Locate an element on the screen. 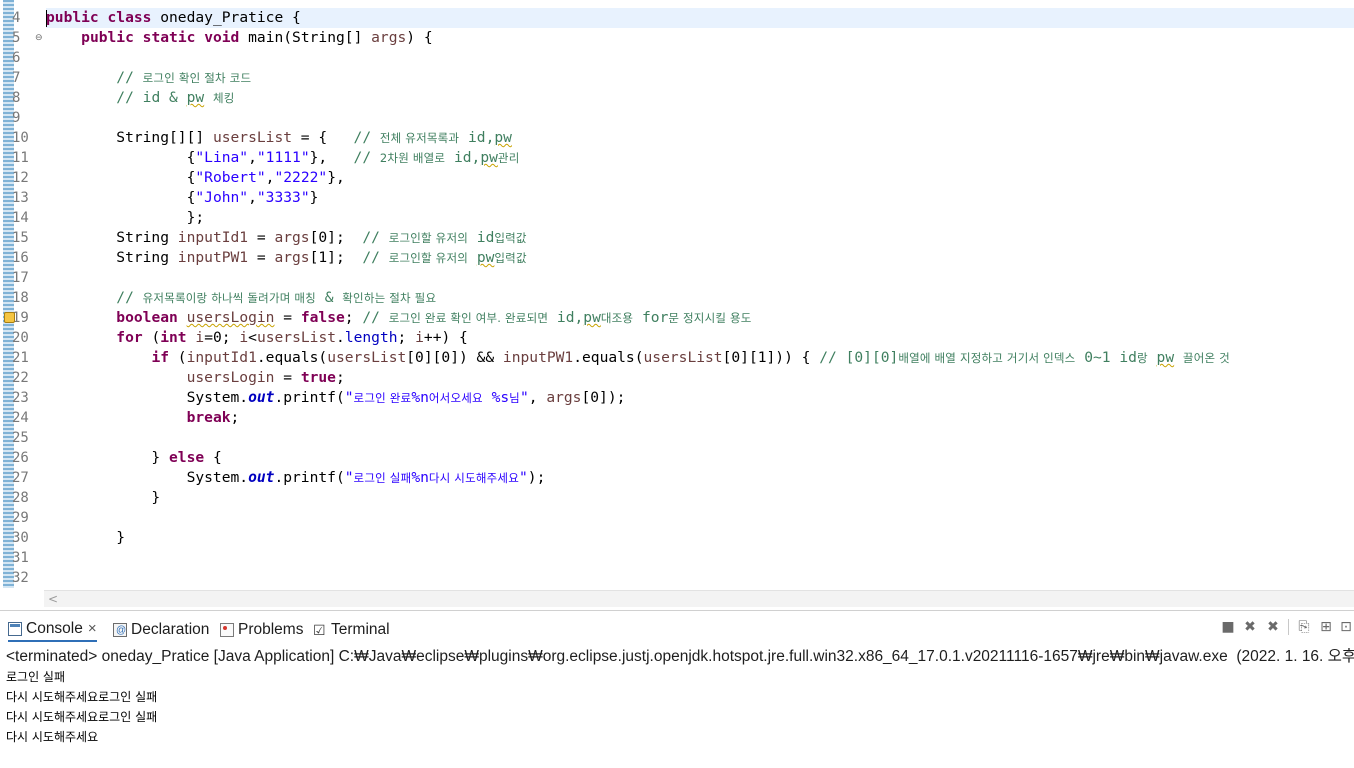 This screenshot has width=1354, height=768. pin-console-icon: ⊡ is located at coordinates (1346, 627).